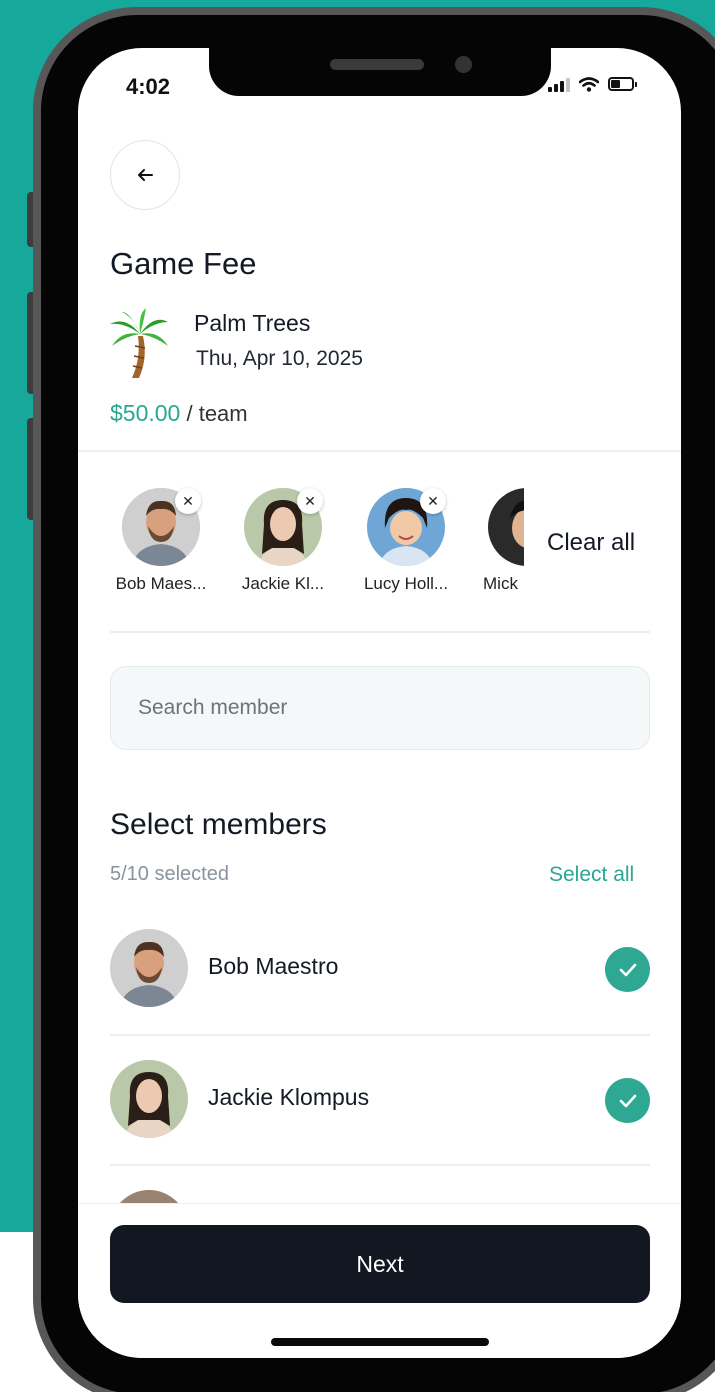 This screenshot has height=1392, width=715. What do you see at coordinates (217, 413) in the screenshot?
I see `price-unit: / team` at bounding box center [217, 413].